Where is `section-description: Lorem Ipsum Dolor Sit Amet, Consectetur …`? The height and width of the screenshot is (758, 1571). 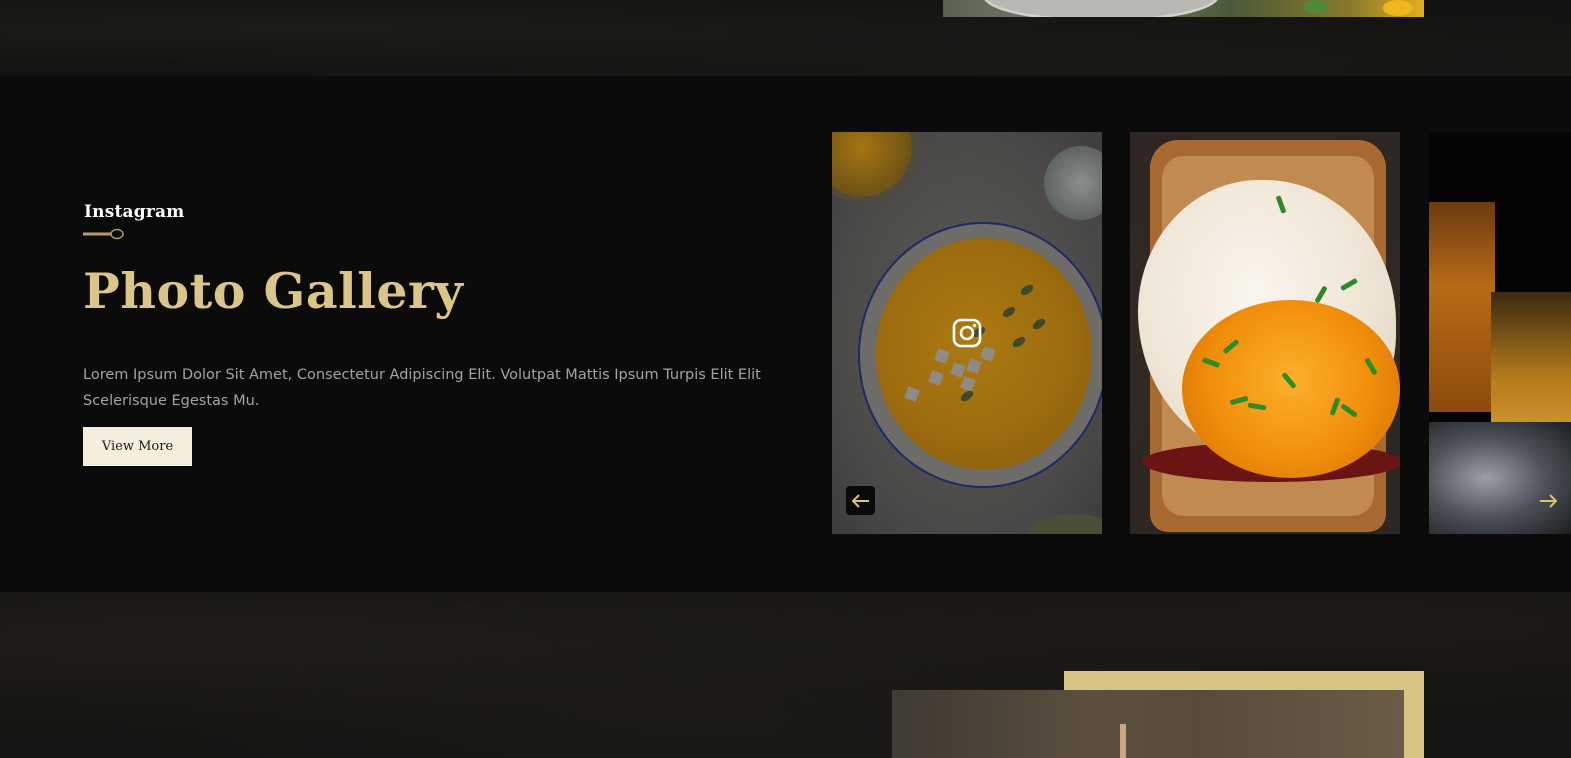 section-description: Lorem Ipsum Dolor Sit Amet, Consectetur … is located at coordinates (422, 388).